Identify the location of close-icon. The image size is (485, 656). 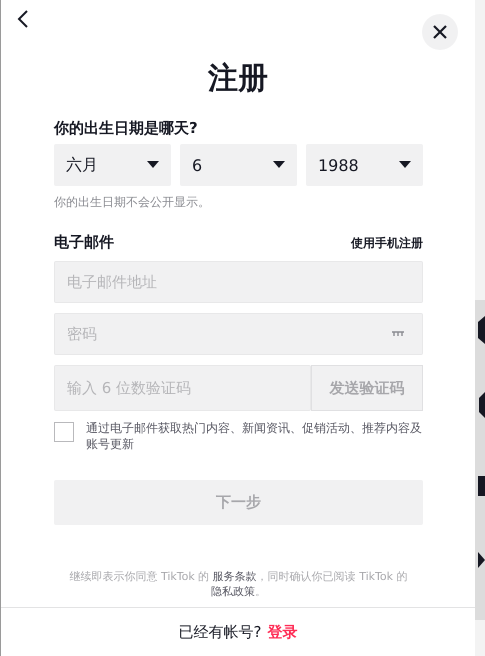
(440, 32).